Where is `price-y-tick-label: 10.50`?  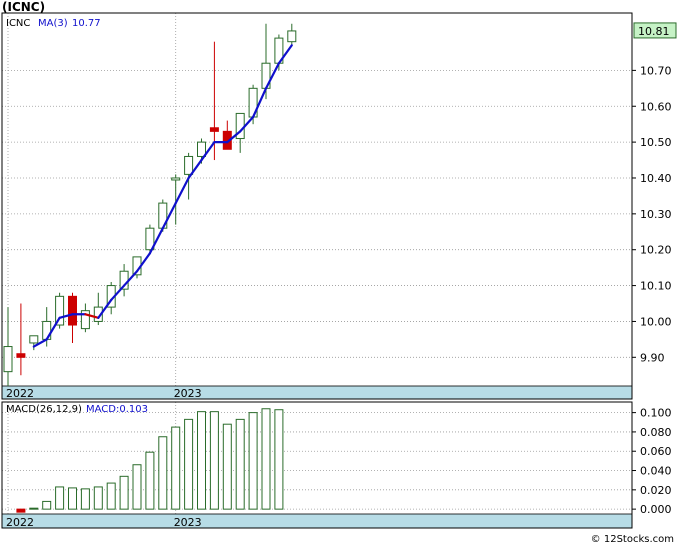 price-y-tick-label: 10.50 is located at coordinates (656, 142).